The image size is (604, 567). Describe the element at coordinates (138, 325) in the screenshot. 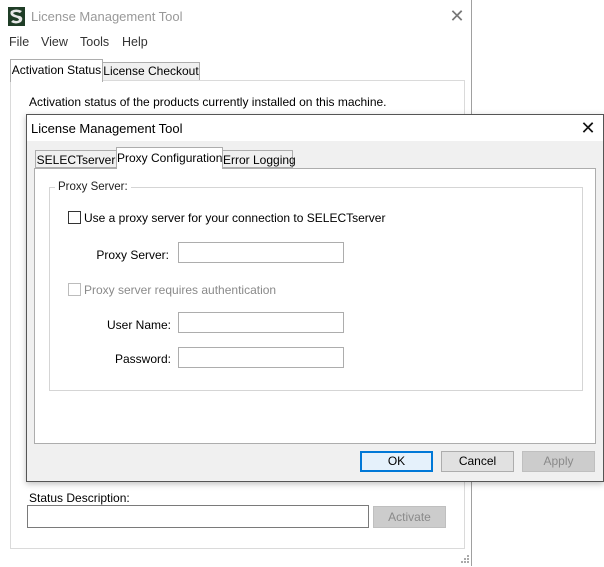

I see `user-name-label: User Name:` at that location.